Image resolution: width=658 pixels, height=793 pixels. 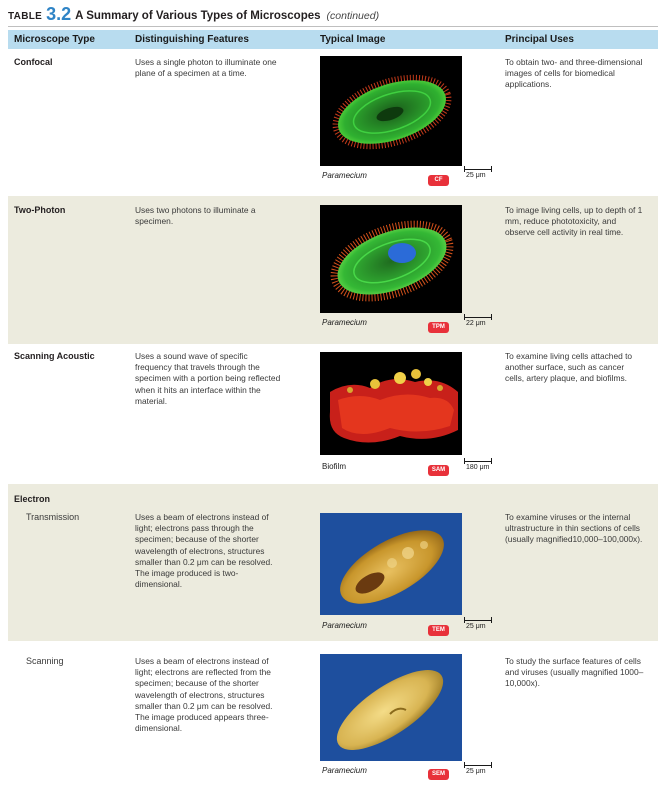 I want to click on tem-image, so click(x=391, y=564).